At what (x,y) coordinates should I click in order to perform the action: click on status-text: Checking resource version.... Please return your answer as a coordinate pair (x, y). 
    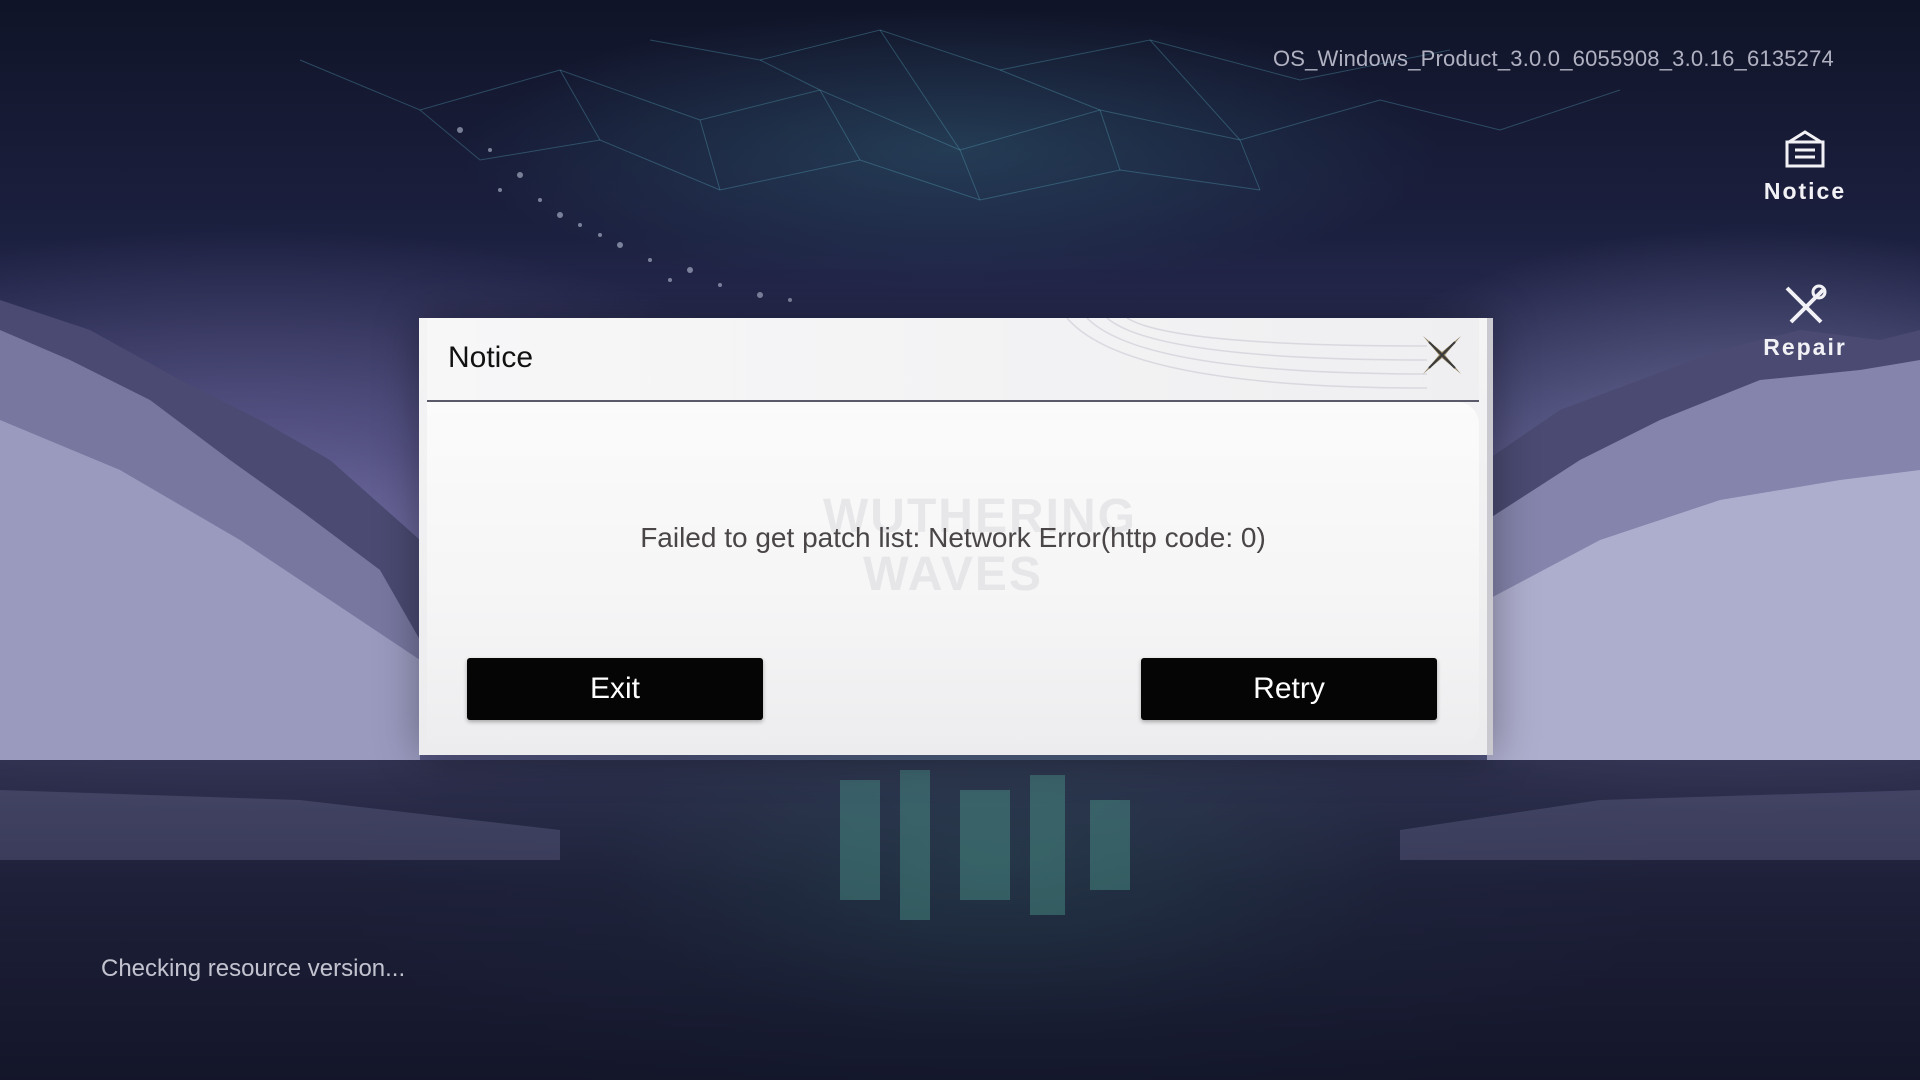
    Looking at the image, I should click on (253, 968).